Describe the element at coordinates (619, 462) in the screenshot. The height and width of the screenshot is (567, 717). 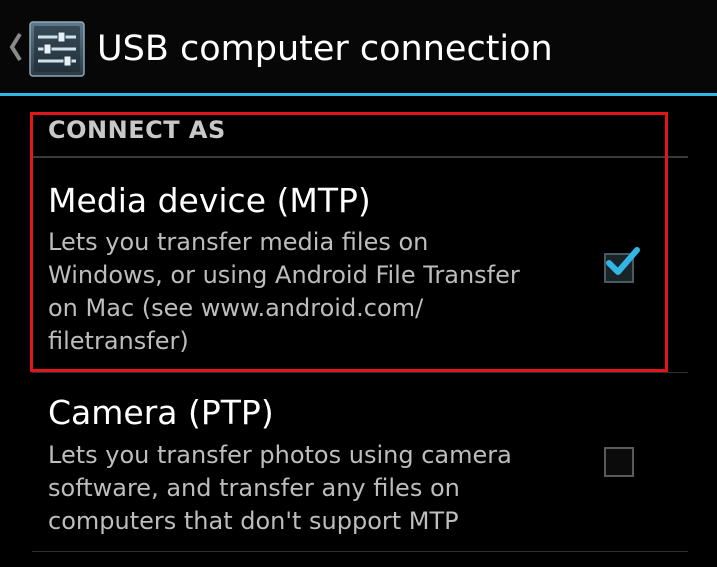
I see `ptp-checkbox` at that location.